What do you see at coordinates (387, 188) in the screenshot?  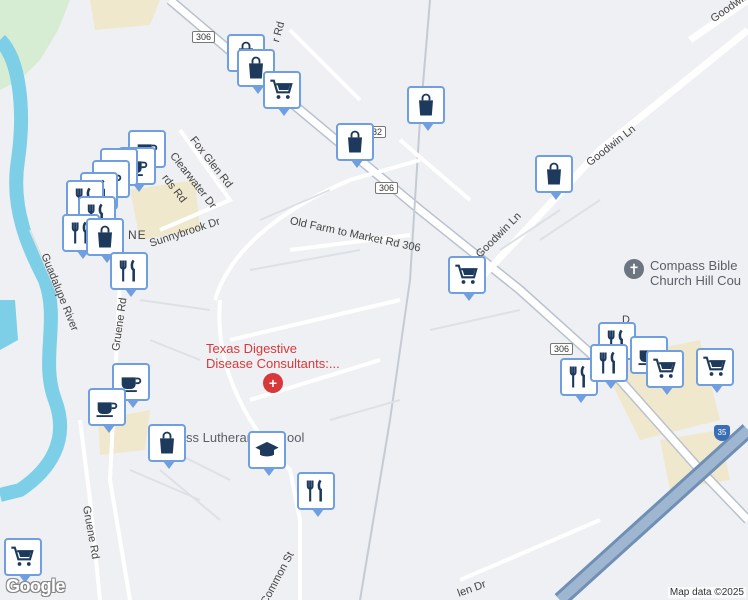 I see `route-shield-306-mid: 306` at bounding box center [387, 188].